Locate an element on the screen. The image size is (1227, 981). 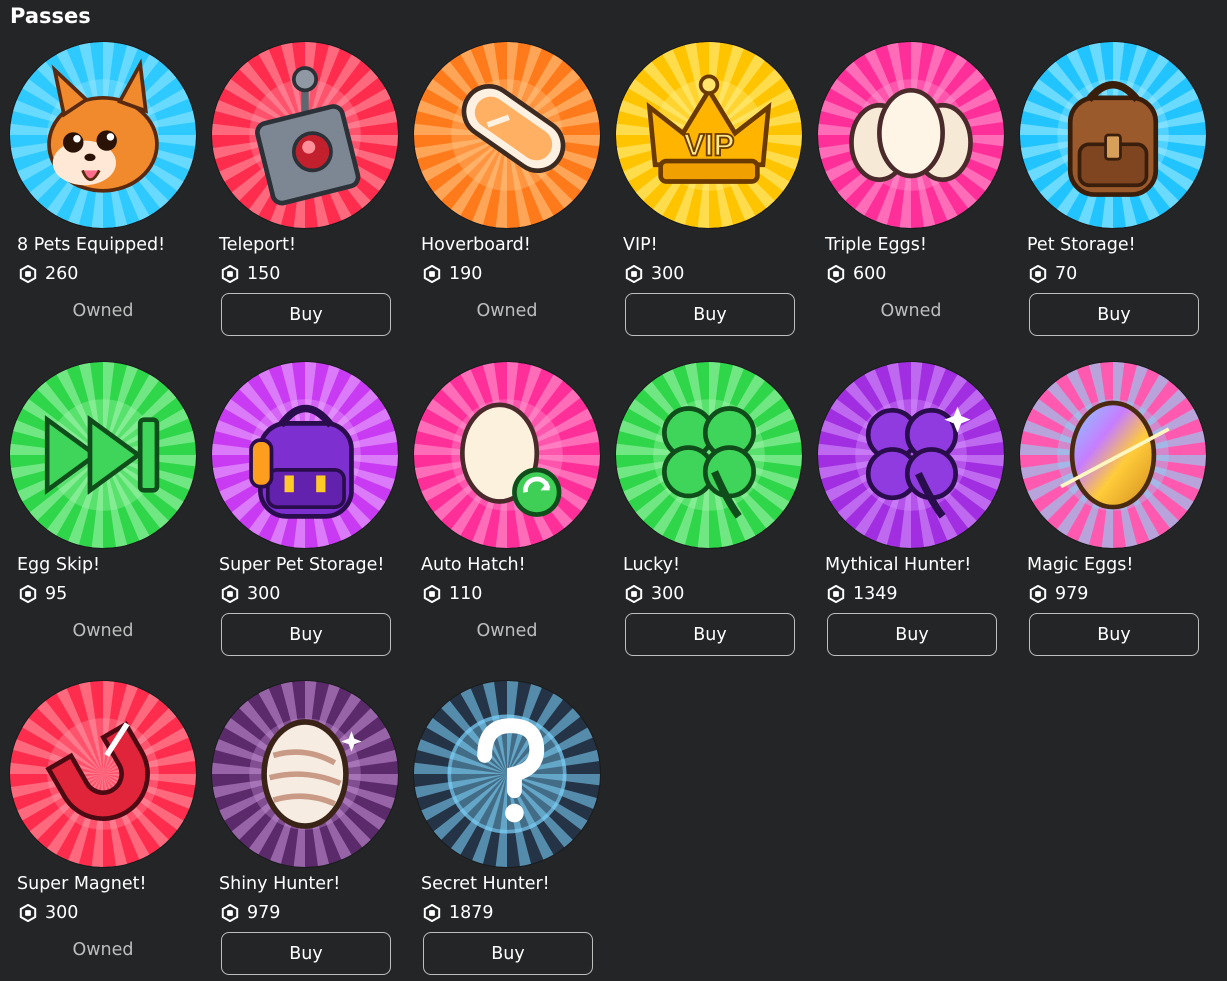
pass-name: Triple Eggs! is located at coordinates (876, 245).